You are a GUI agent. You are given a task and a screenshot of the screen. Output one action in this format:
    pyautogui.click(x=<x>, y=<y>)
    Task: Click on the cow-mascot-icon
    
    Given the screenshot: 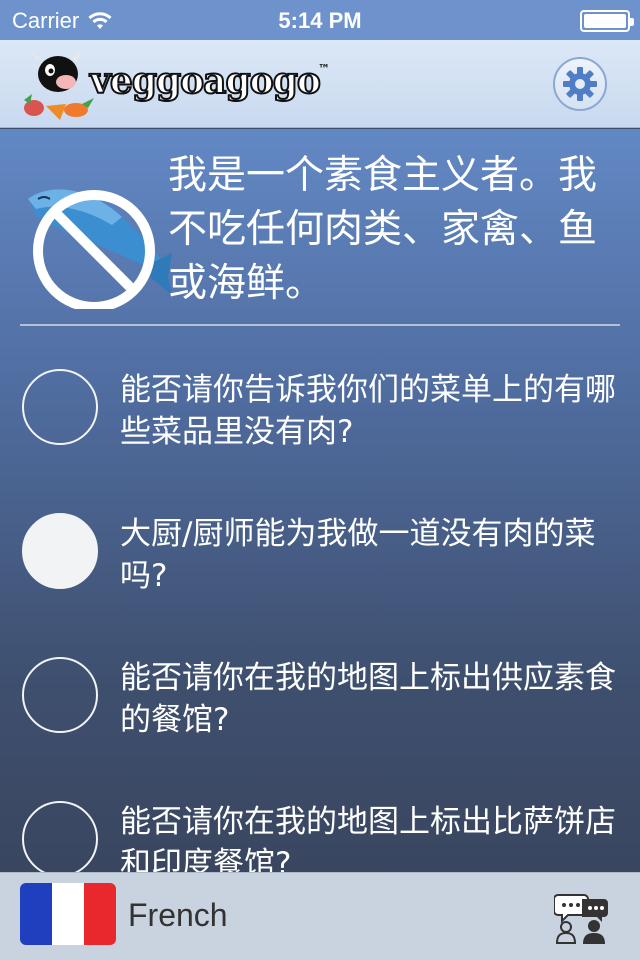 What is the action you would take?
    pyautogui.click(x=59, y=85)
    